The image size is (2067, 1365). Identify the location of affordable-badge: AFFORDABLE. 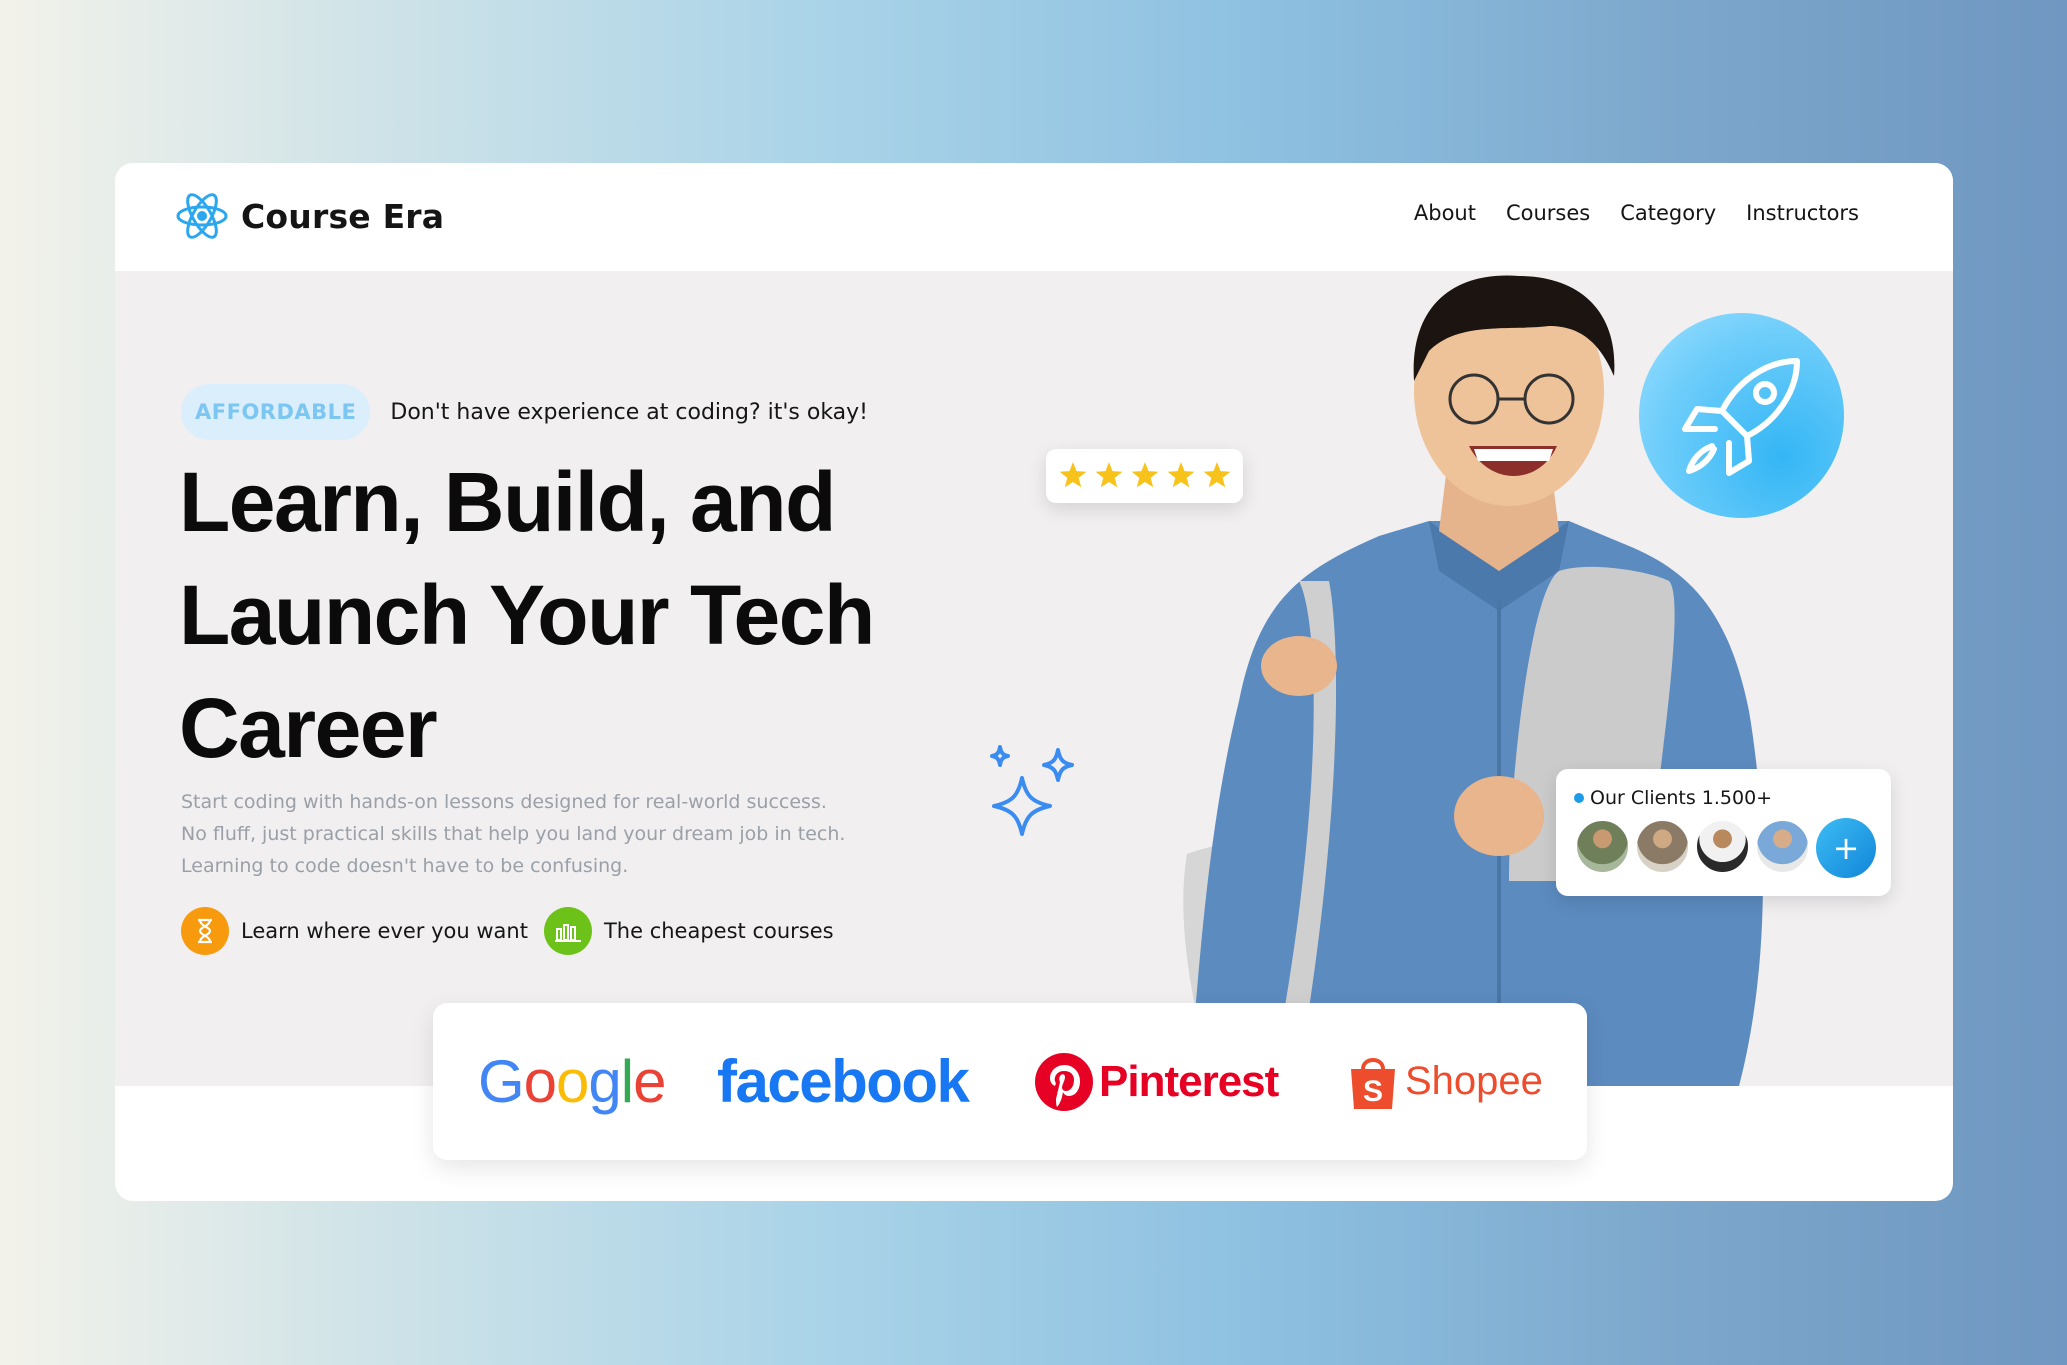
(276, 412).